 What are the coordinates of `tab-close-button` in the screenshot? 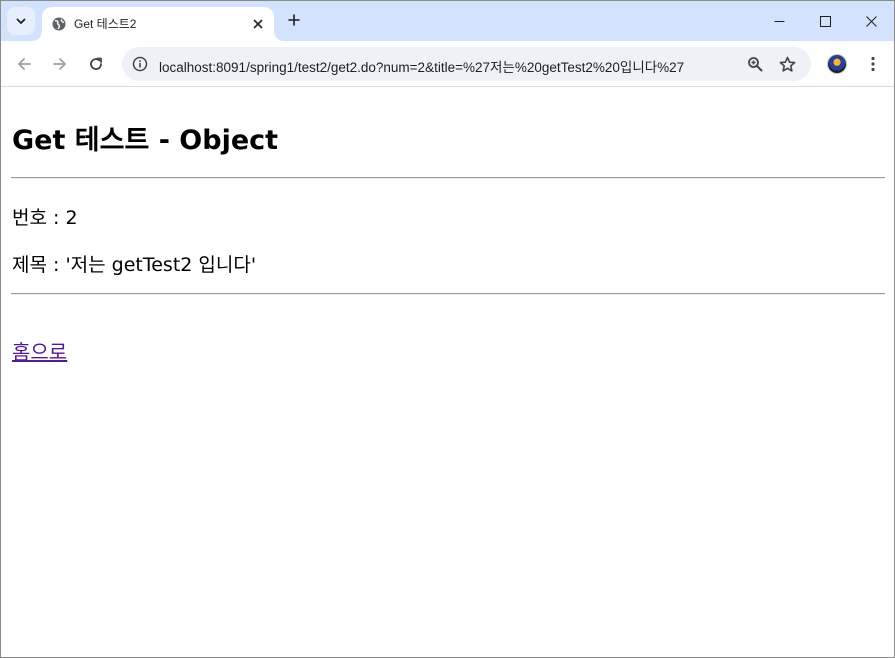 It's located at (258, 24).